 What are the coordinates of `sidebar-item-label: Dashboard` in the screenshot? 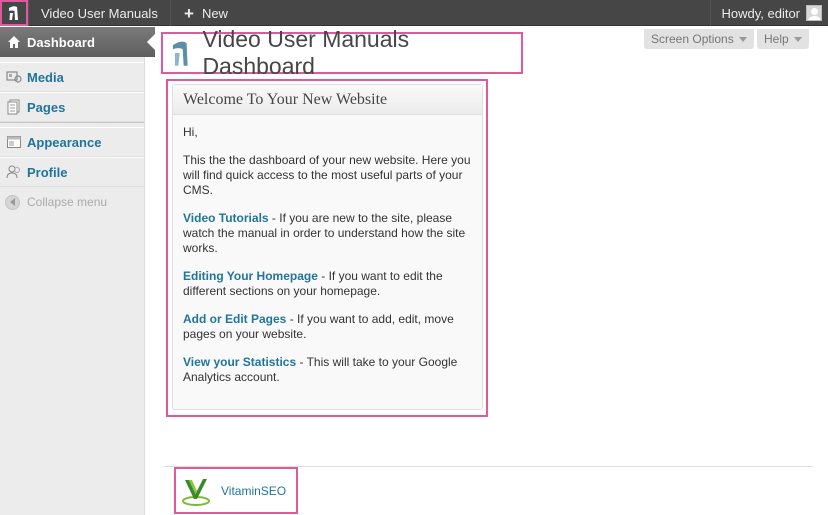 It's located at (61, 42).